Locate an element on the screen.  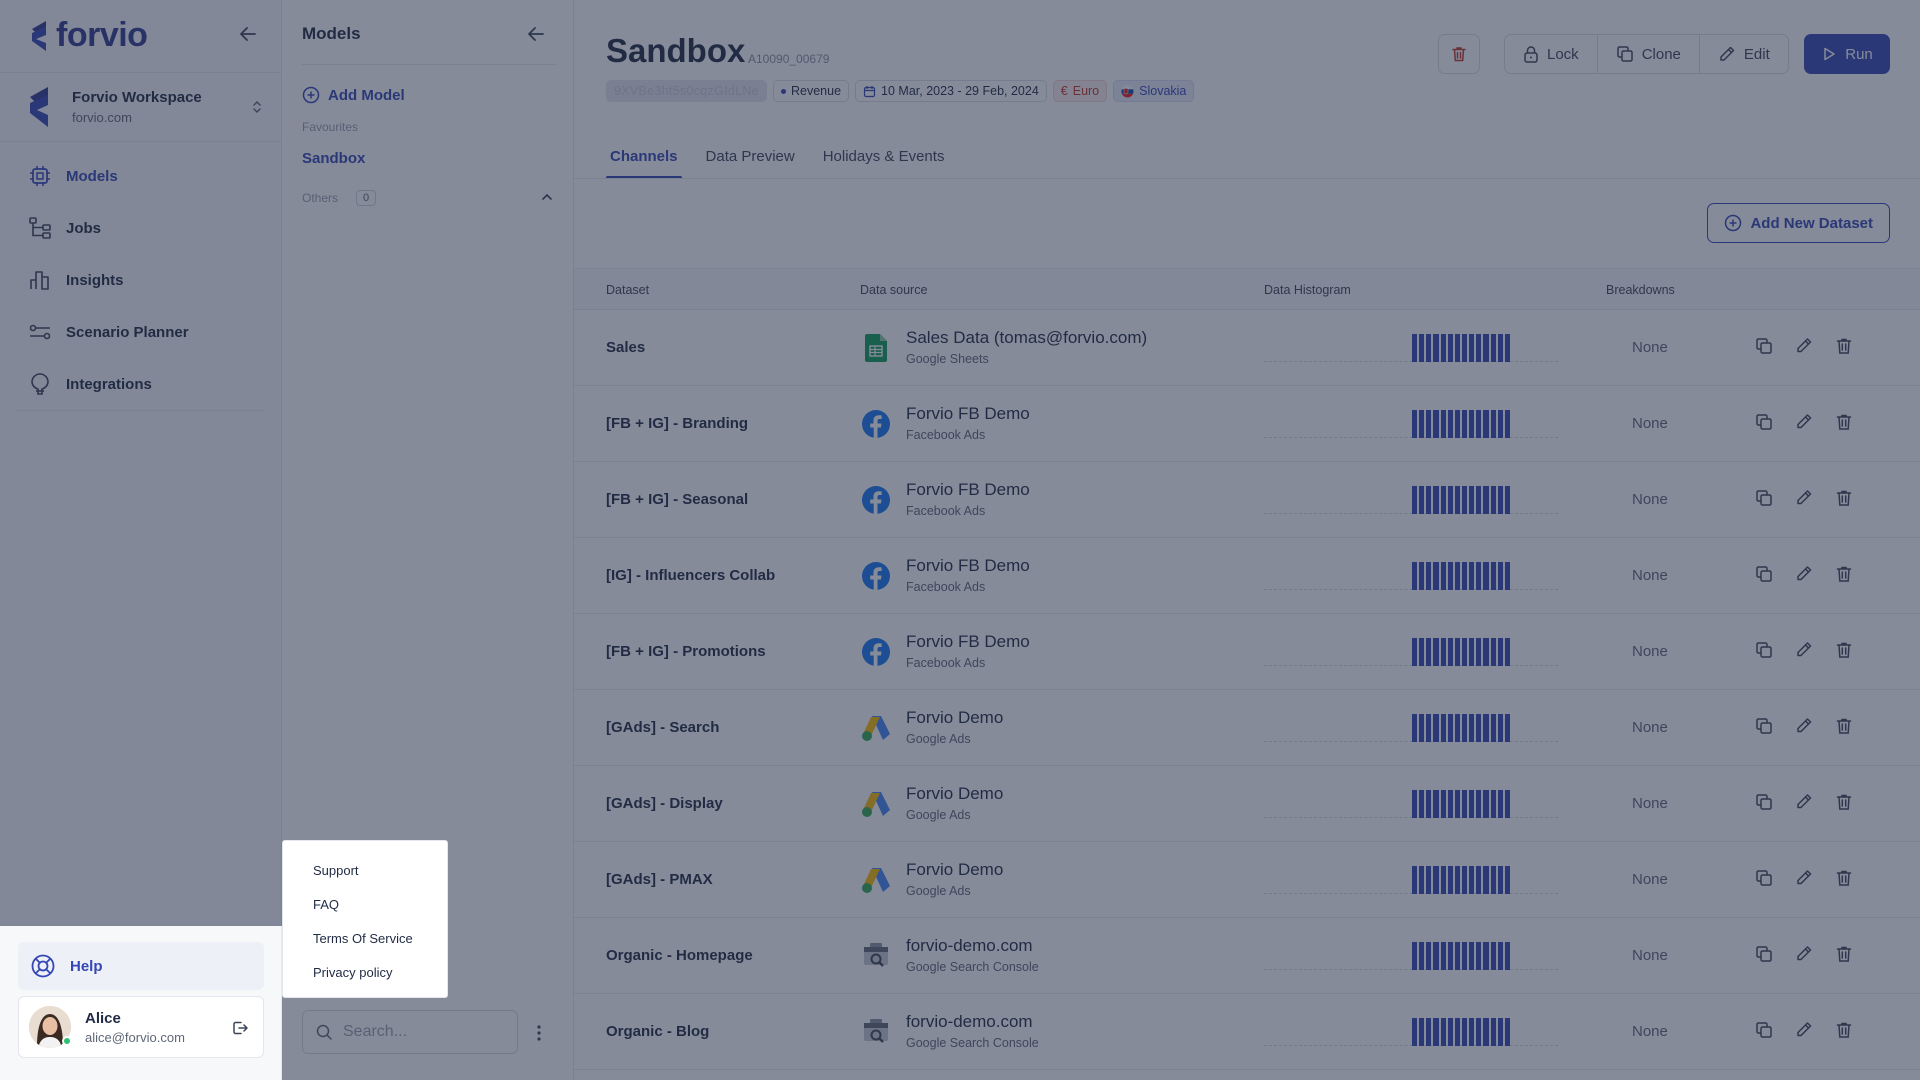
help-menu-privacy-policy: Privacy policy is located at coordinates (365, 972).